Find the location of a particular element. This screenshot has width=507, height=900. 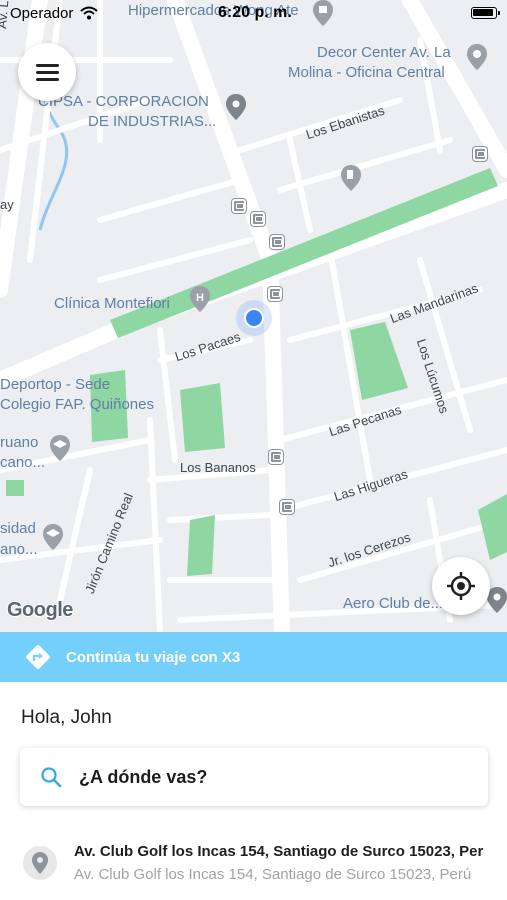

shopping-pin-icon is located at coordinates (477, 57).